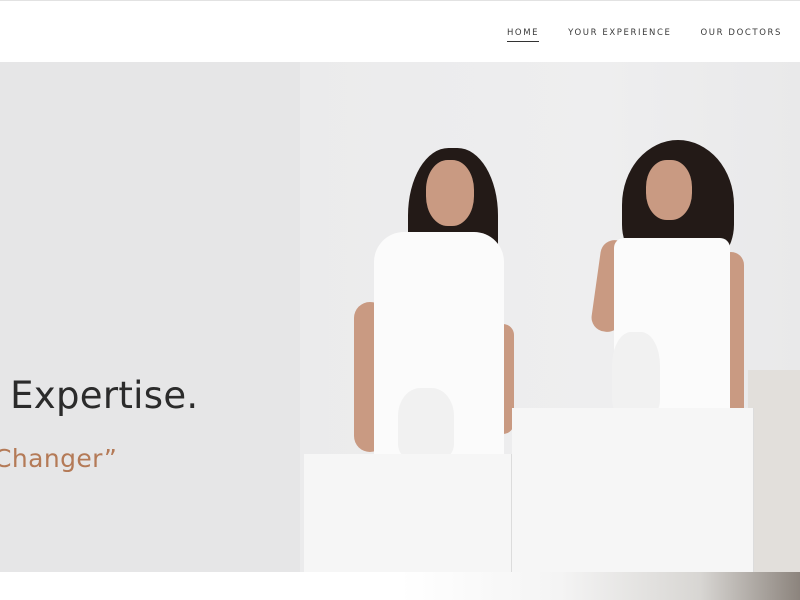 The image size is (800, 600). I want to click on woman-left-face, so click(450, 193).